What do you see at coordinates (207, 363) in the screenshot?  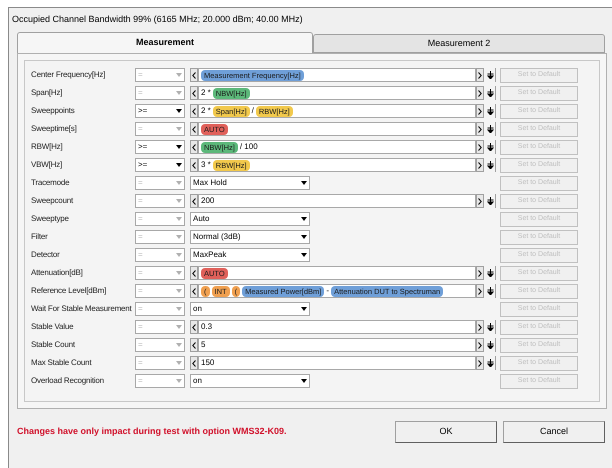 I see `expression-text: 150` at bounding box center [207, 363].